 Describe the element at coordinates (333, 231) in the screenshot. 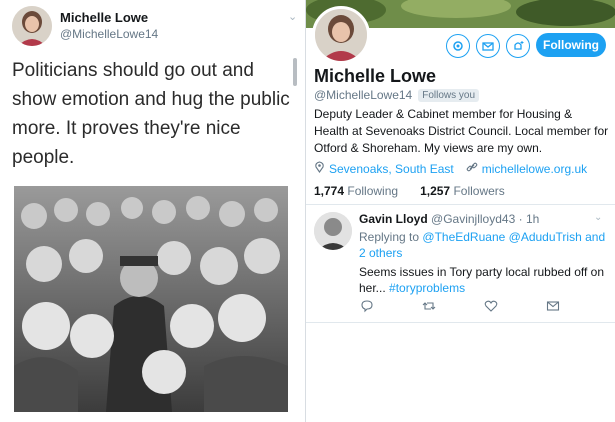

I see `reply-author-avatar` at that location.